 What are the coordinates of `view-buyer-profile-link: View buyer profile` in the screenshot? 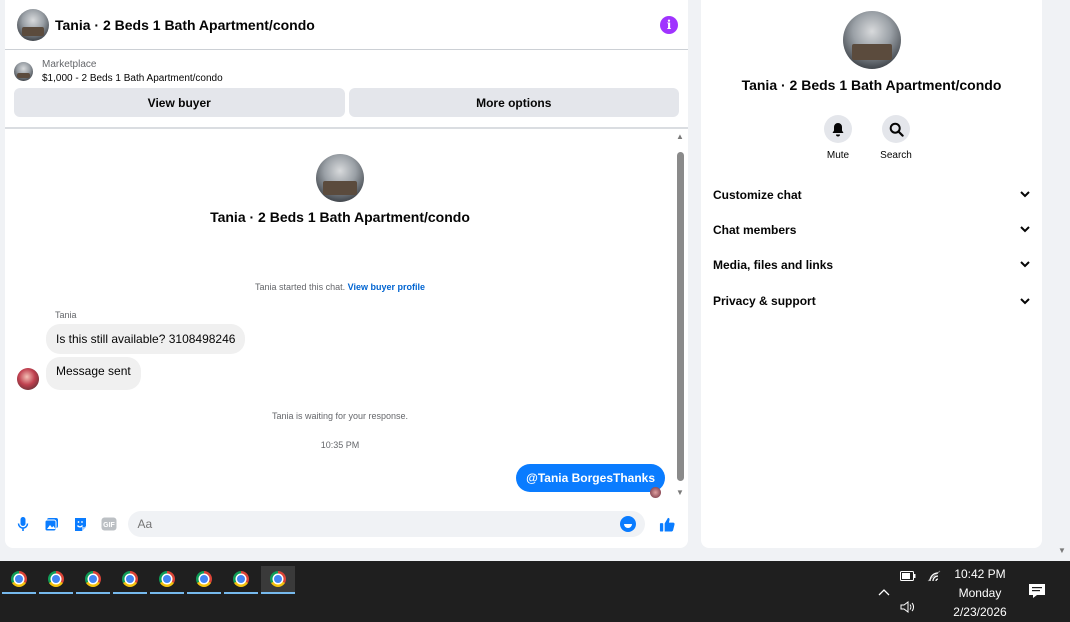 It's located at (386, 287).